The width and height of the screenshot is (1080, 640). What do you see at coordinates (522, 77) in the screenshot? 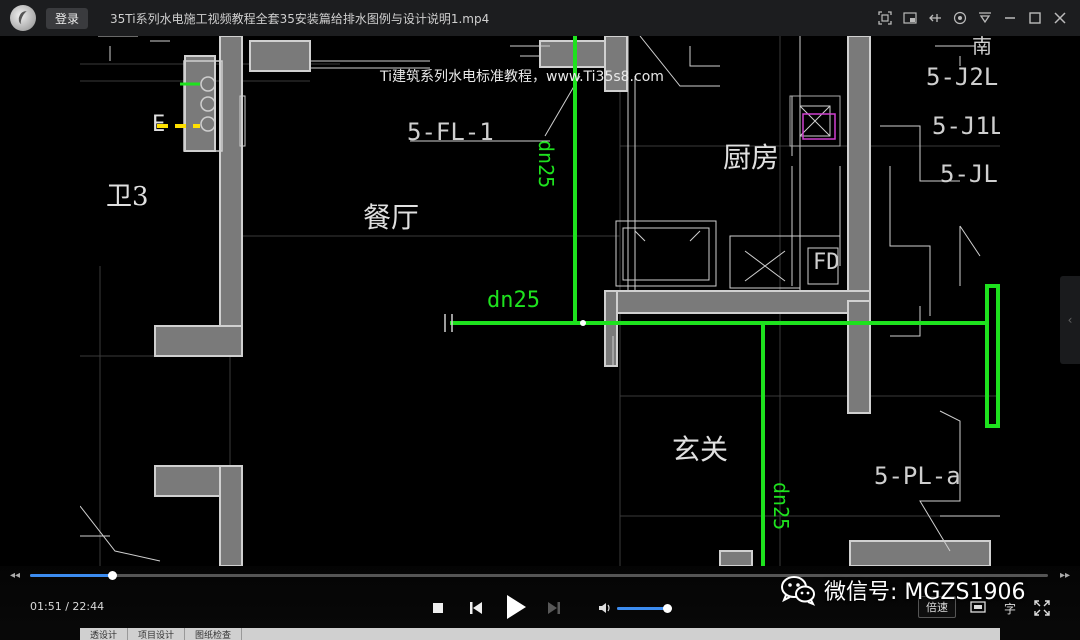
I see `drawing-watermark: Ti建筑系列水电标准教程，www.Ti35s8.com` at bounding box center [522, 77].